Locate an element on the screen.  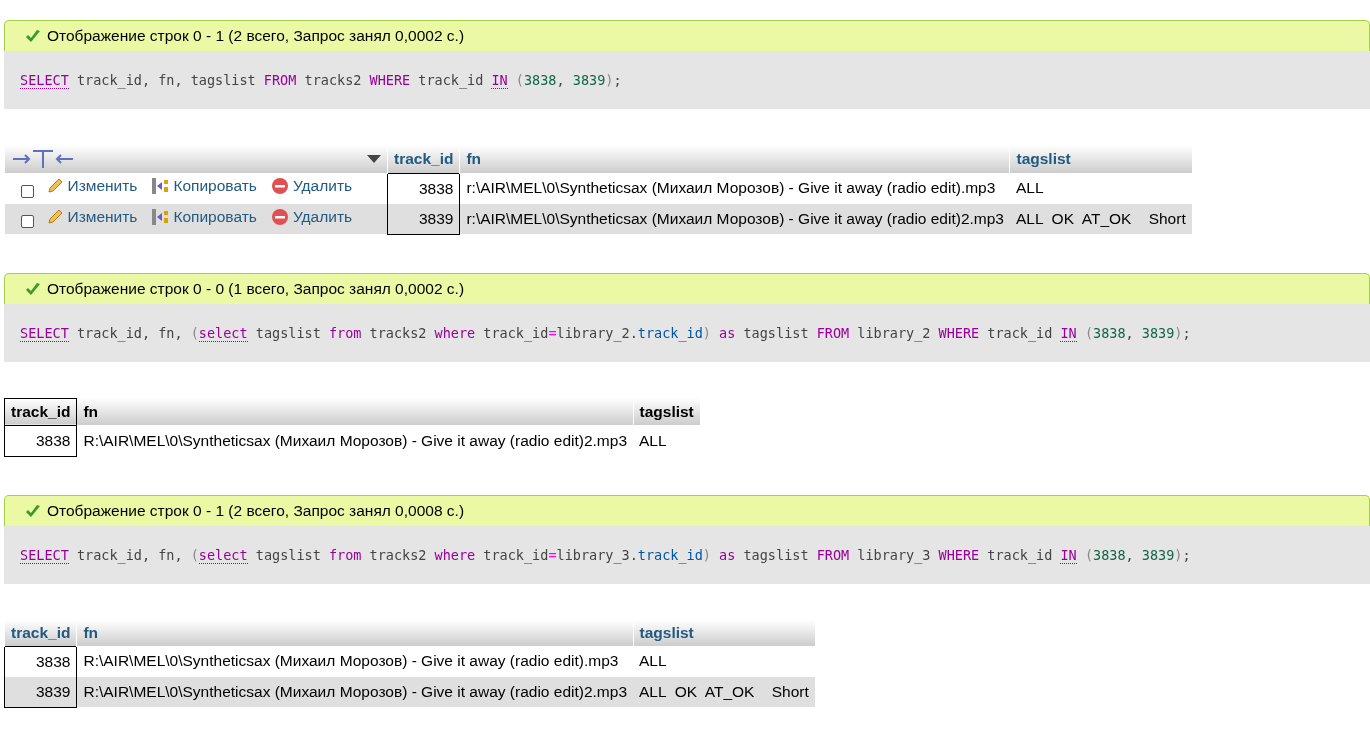
sql-query: SELECT track_id, fn, tagslist FROM tracks2 WHERE track_id IN (3838, 3839); is located at coordinates (321, 80).